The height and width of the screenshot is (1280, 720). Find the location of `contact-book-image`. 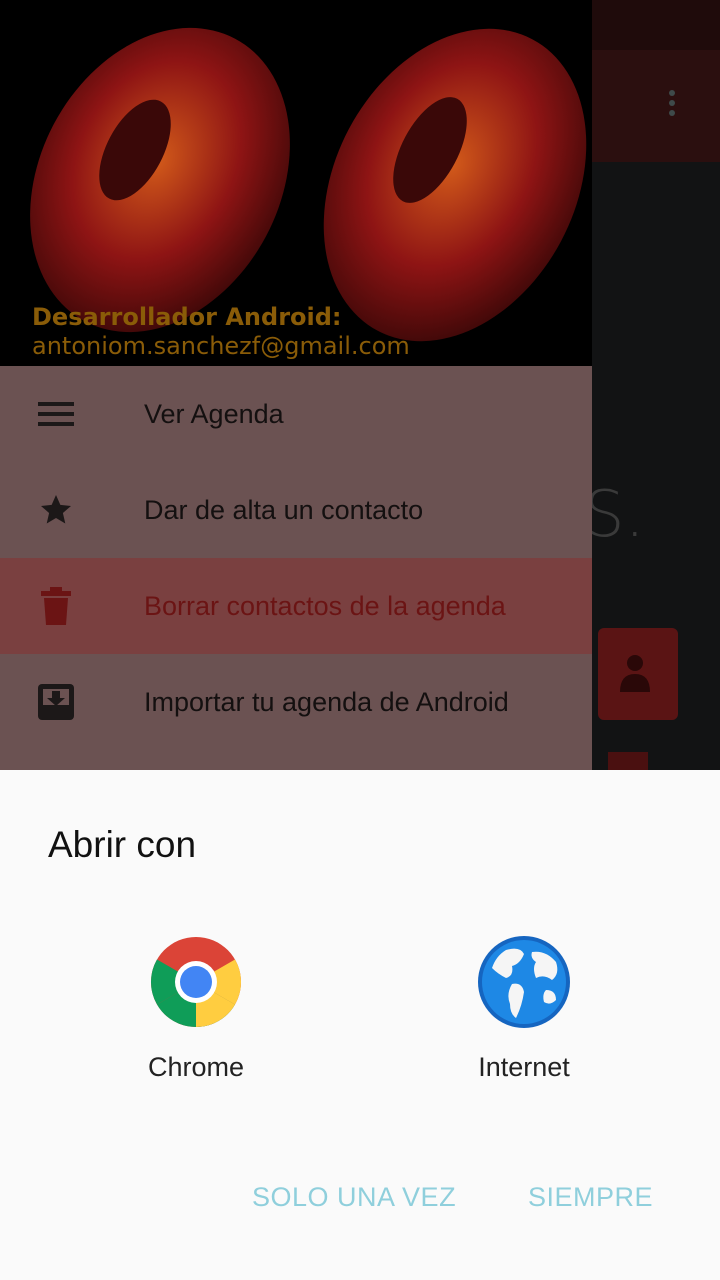

contact-book-image is located at coordinates (638, 674).